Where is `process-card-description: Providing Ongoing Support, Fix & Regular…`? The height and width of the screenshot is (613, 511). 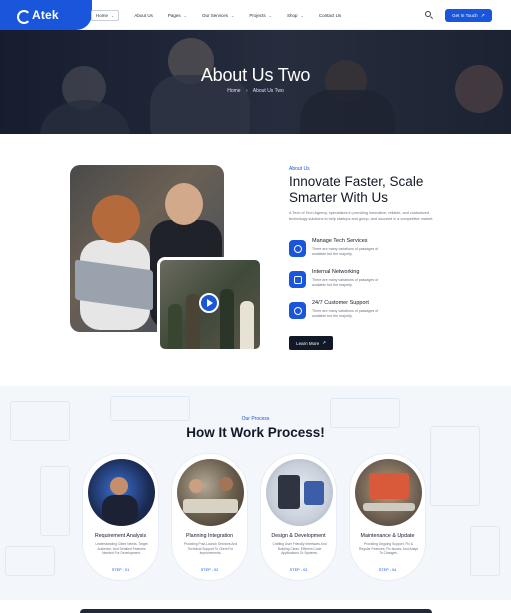 process-card-description: Providing Ongoing Support, Fix & Regular… is located at coordinates (389, 549).